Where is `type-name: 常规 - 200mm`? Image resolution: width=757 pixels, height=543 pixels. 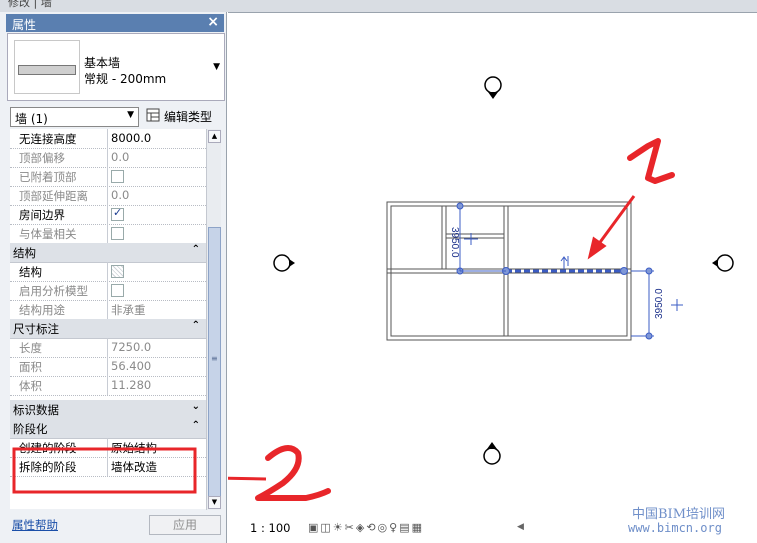 type-name: 常规 - 200mm is located at coordinates (125, 79).